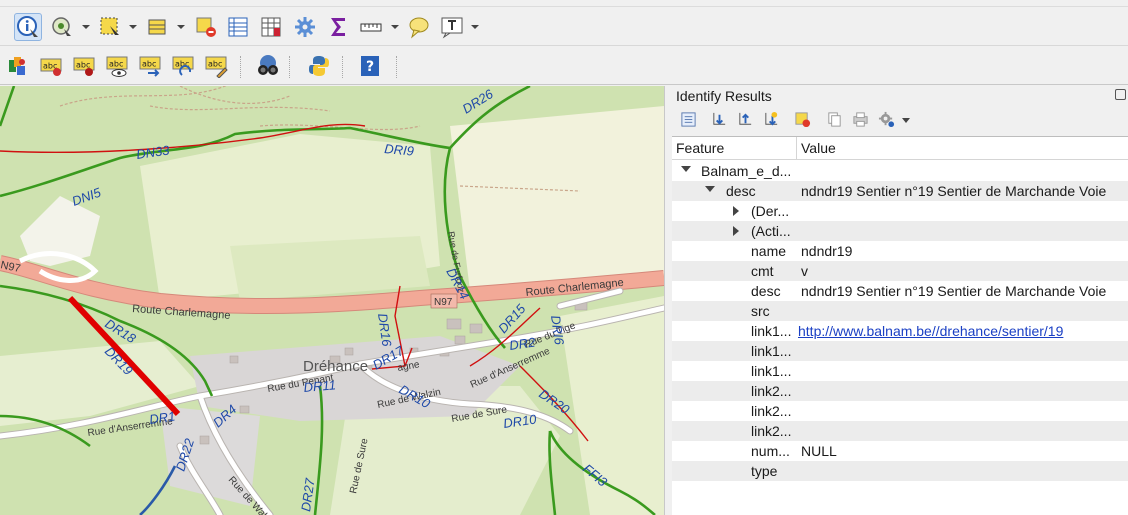 The width and height of the screenshot is (1128, 515). I want to click on layer-style-icon, so click(18, 66).